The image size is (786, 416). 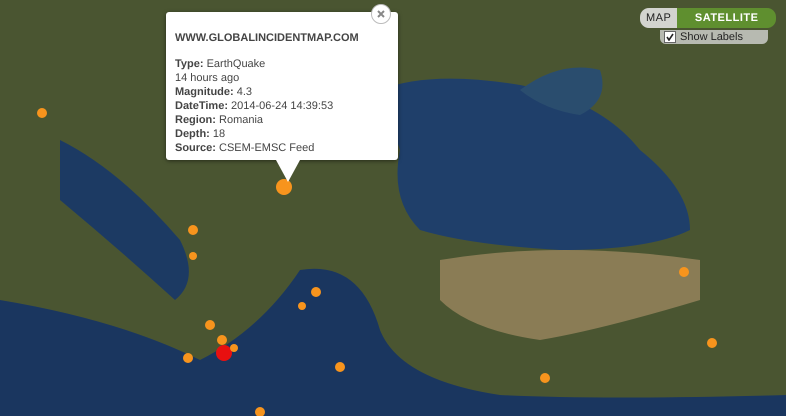 I want to click on popup-detail: Magnitude: 4.3, so click(x=214, y=92).